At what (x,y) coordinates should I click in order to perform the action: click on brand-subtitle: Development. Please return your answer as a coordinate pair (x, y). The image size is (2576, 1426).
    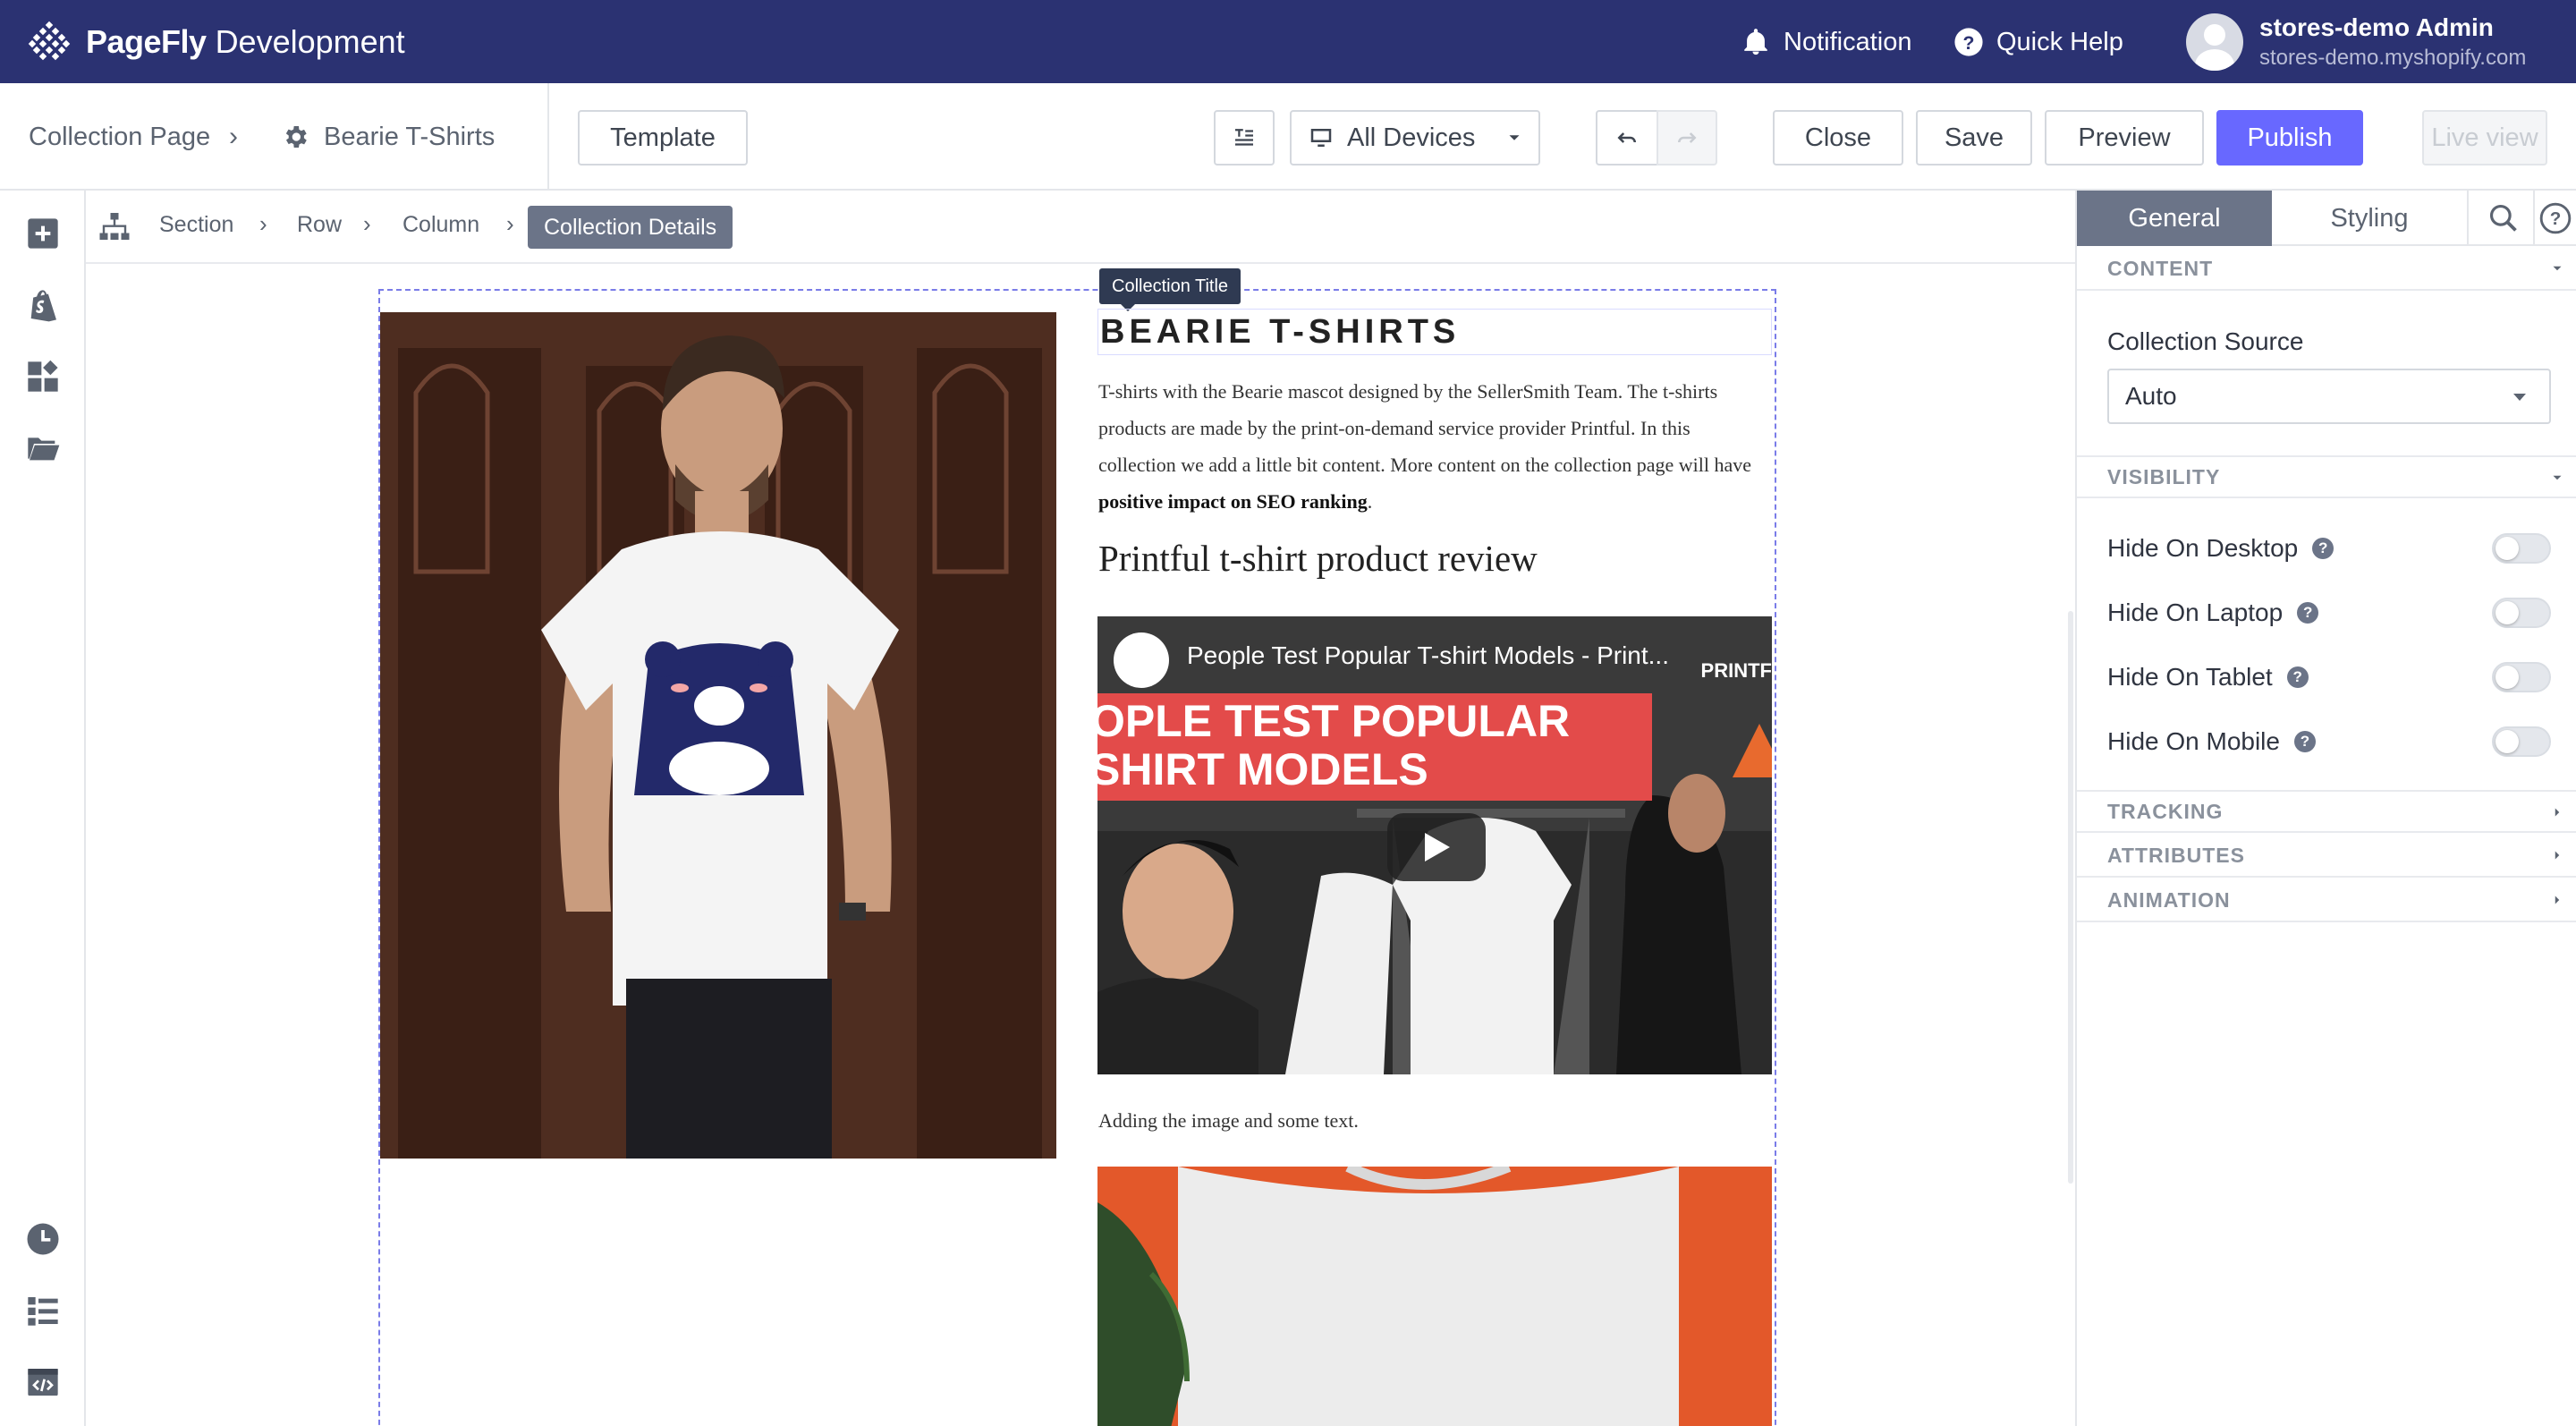
    Looking at the image, I should click on (310, 42).